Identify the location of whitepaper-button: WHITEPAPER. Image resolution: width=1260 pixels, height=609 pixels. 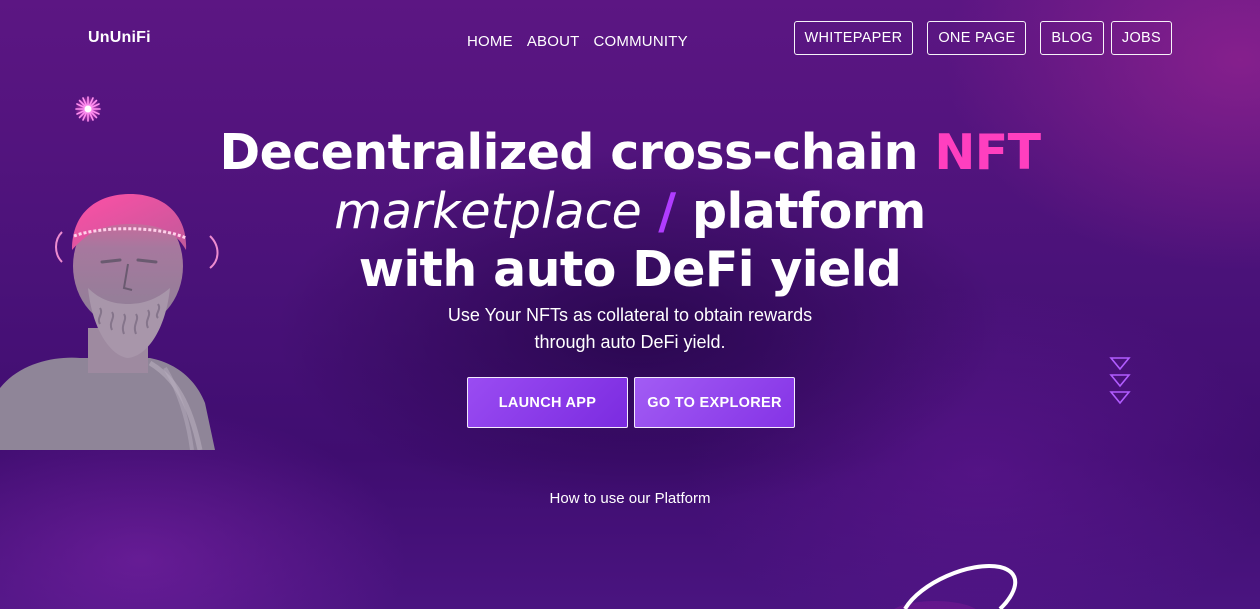
(853, 38).